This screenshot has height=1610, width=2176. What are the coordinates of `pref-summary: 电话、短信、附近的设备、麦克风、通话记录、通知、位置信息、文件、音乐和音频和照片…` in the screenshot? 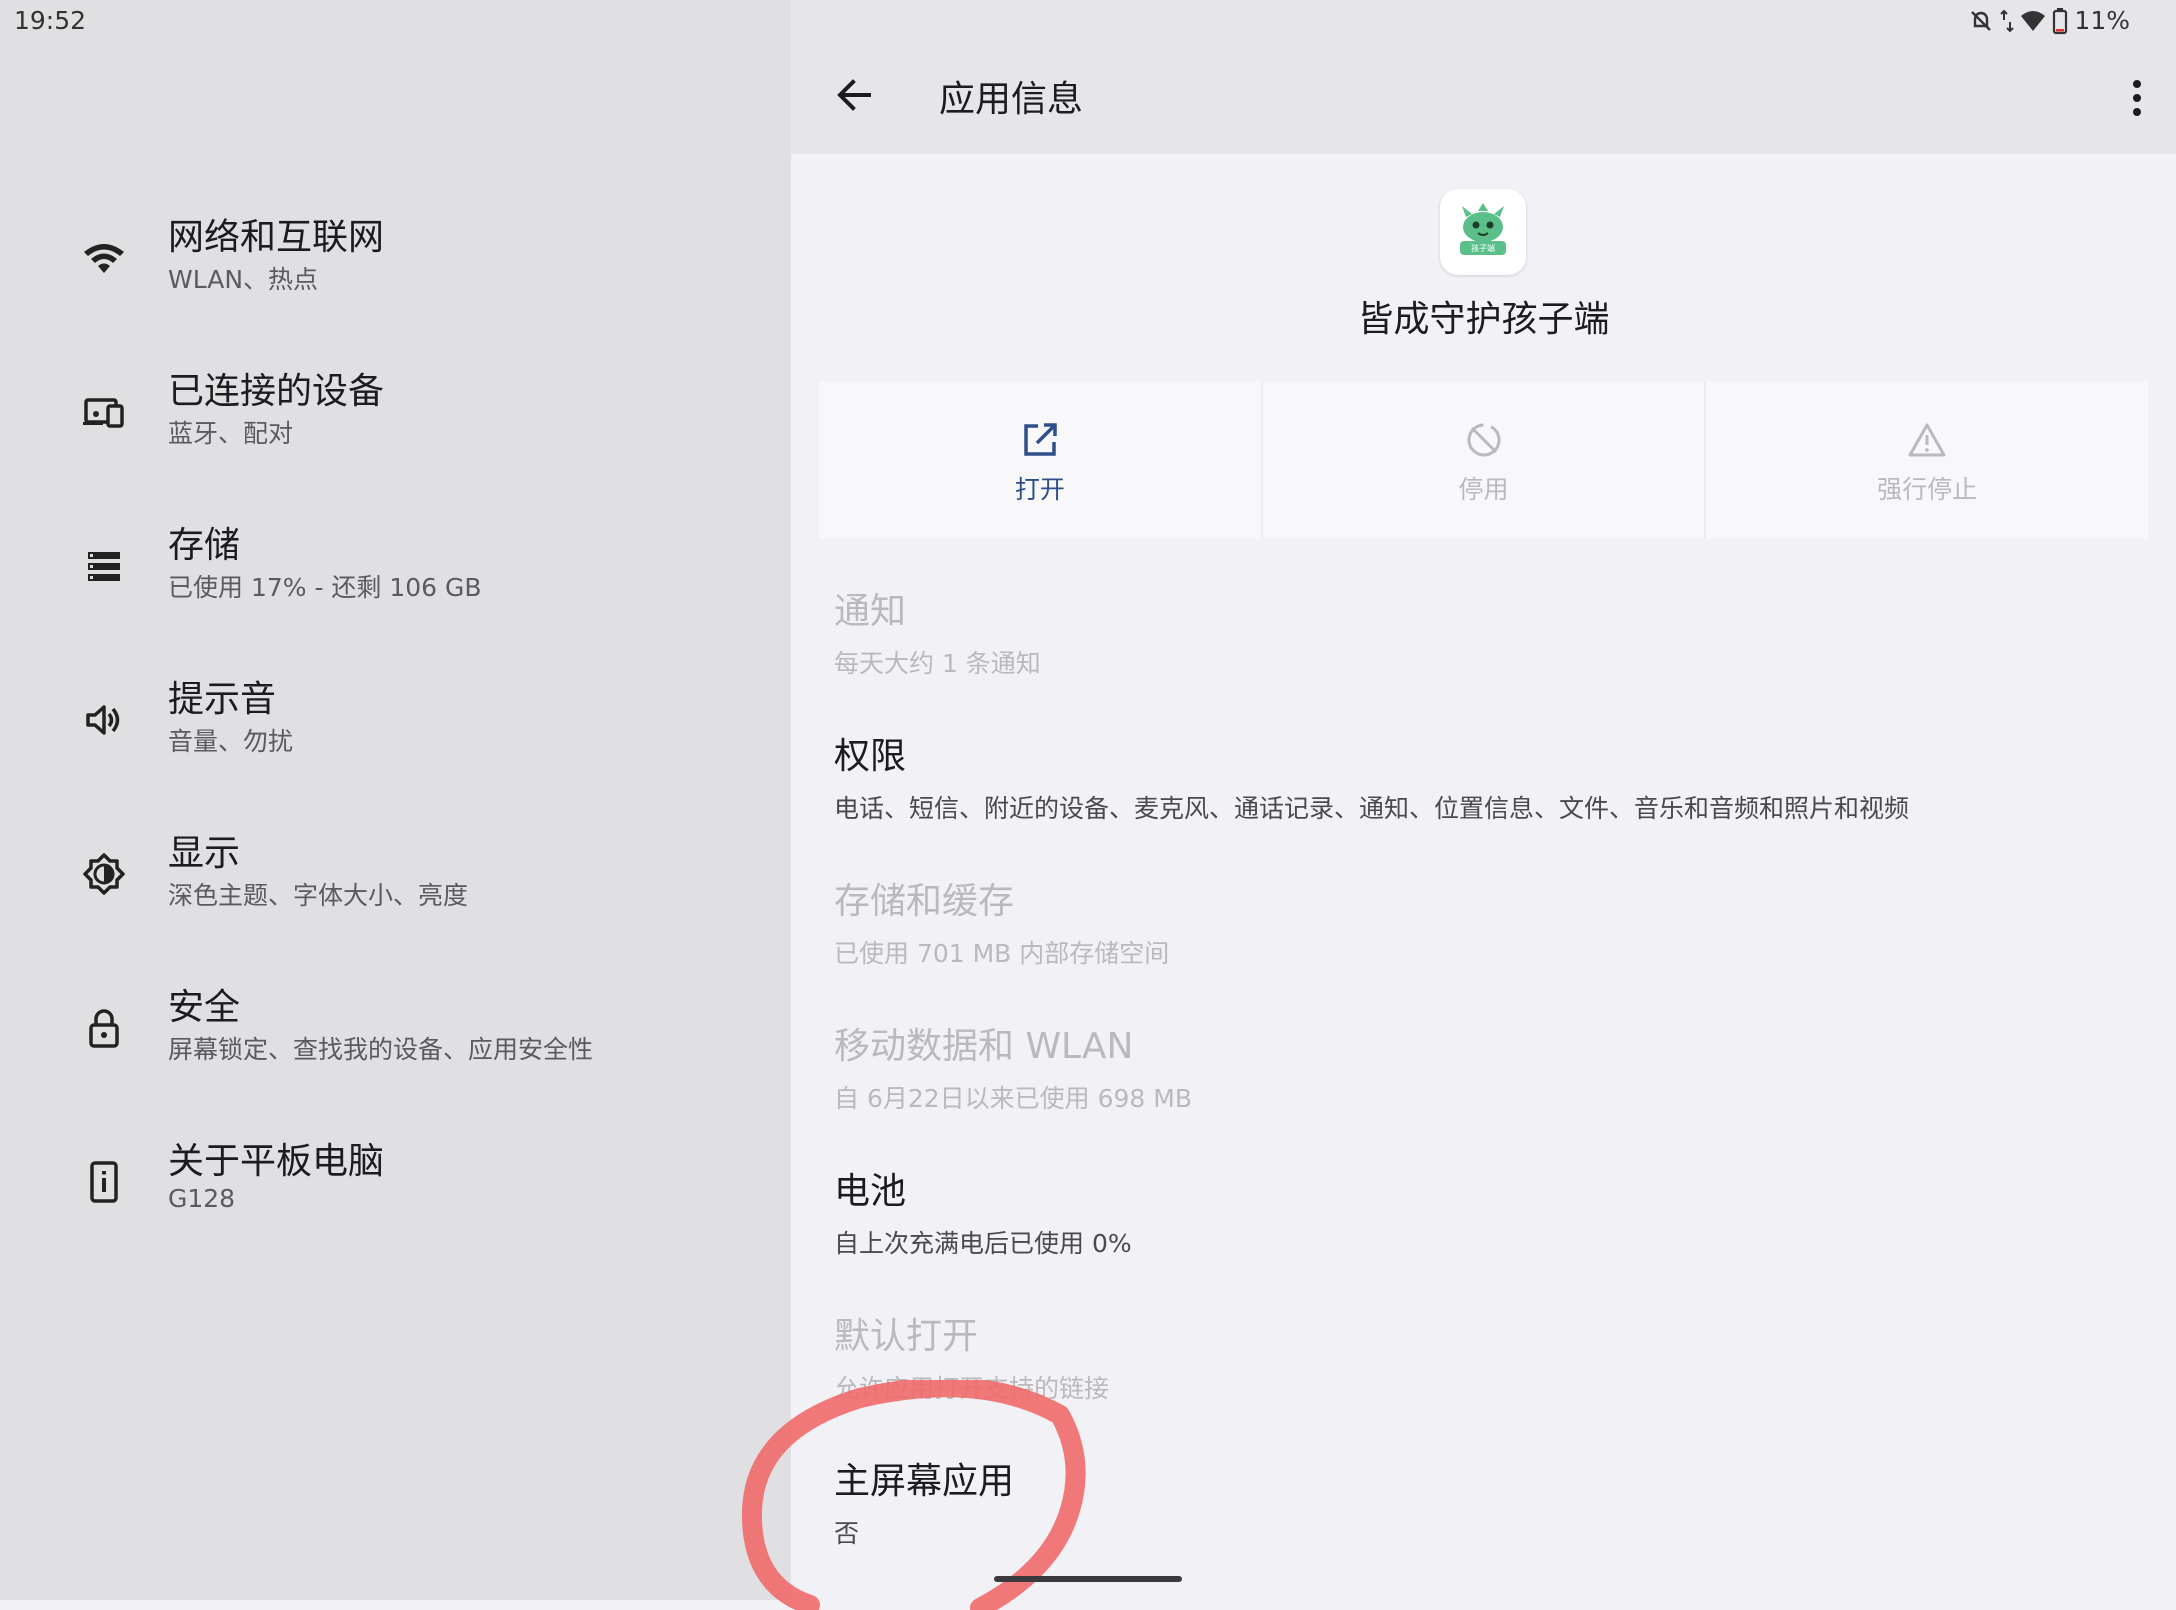 It's located at (1372, 808).